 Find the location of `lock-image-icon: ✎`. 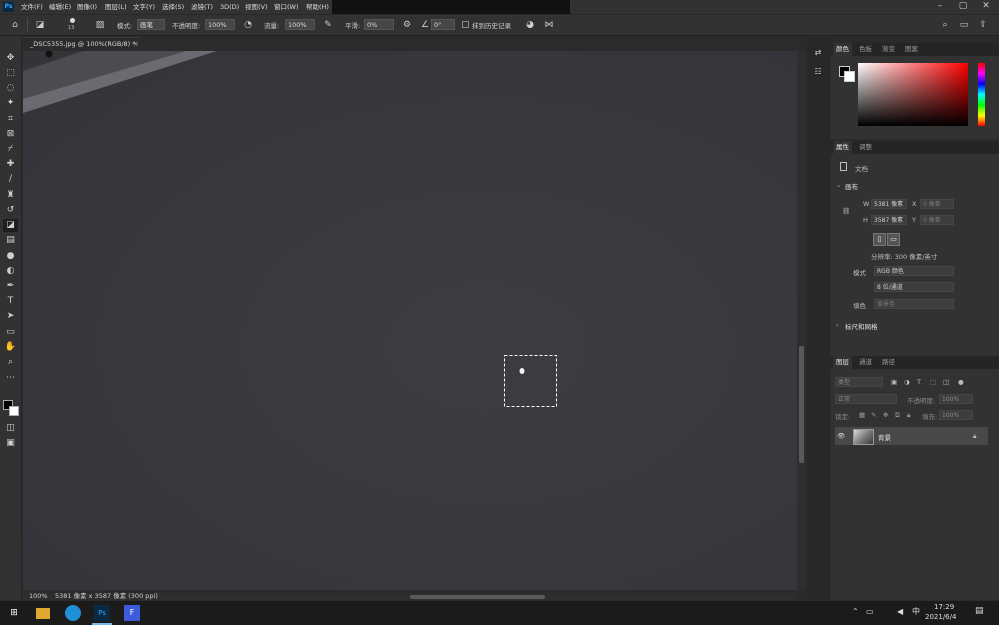

lock-image-icon: ✎ is located at coordinates (873, 415).